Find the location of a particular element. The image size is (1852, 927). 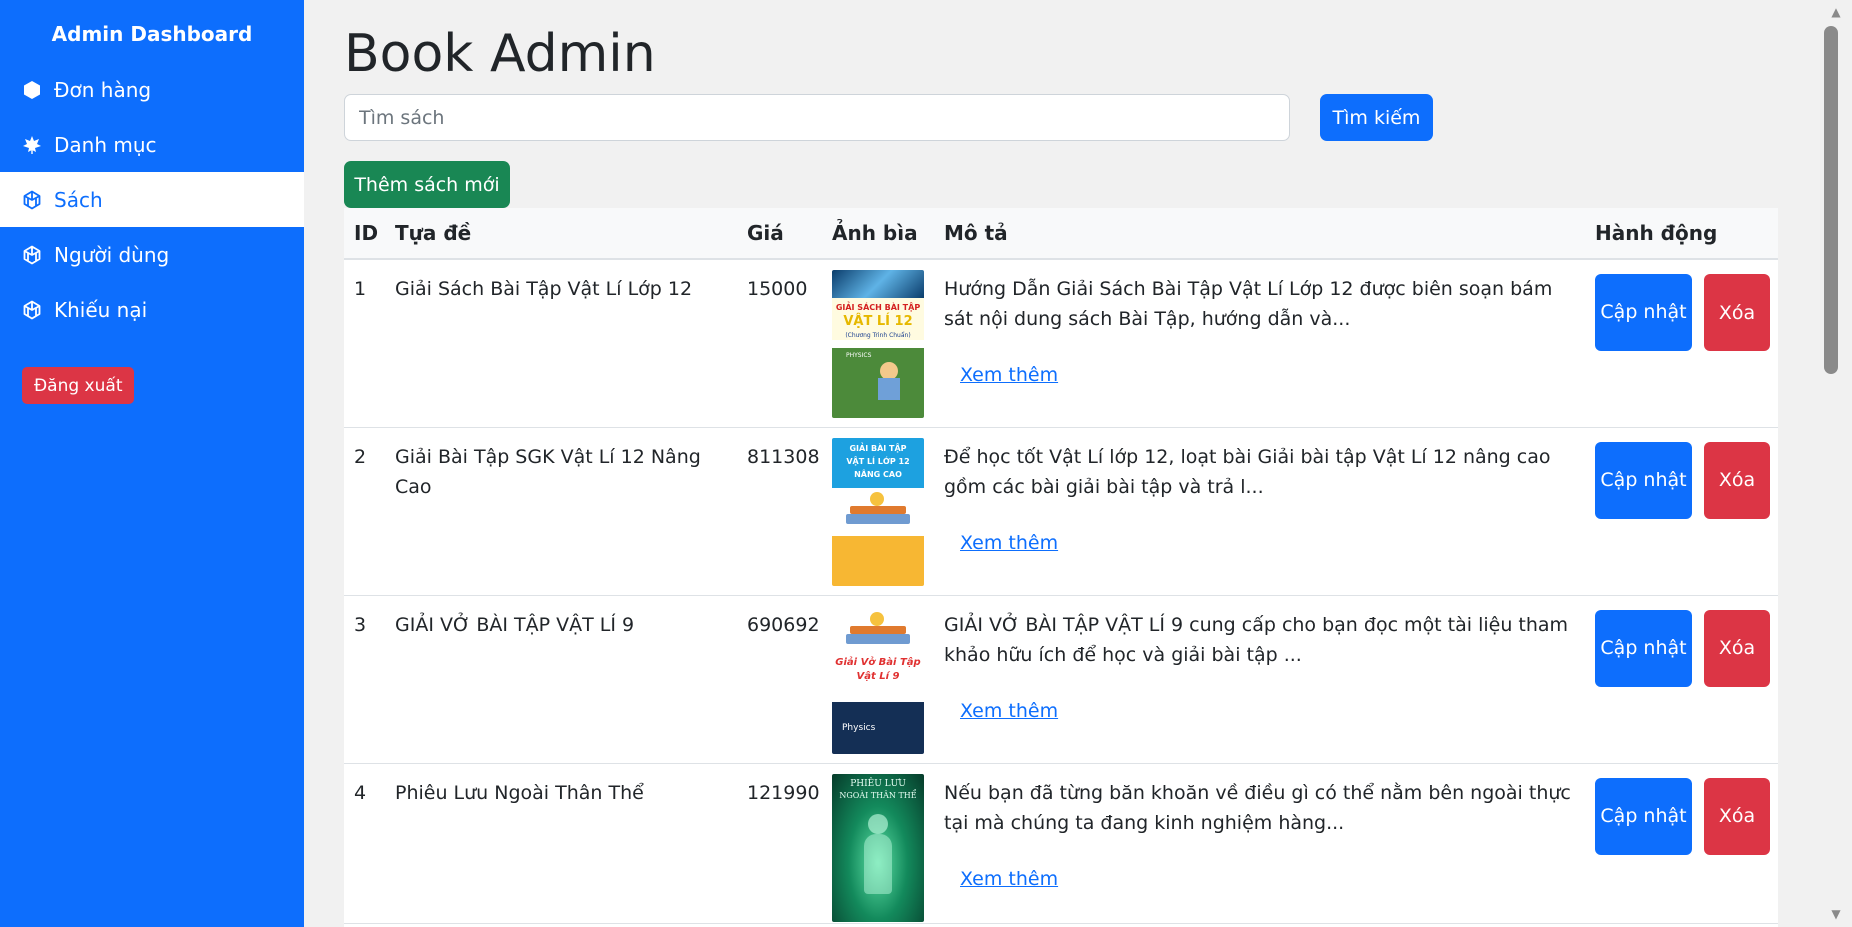

search-input is located at coordinates (817, 117).